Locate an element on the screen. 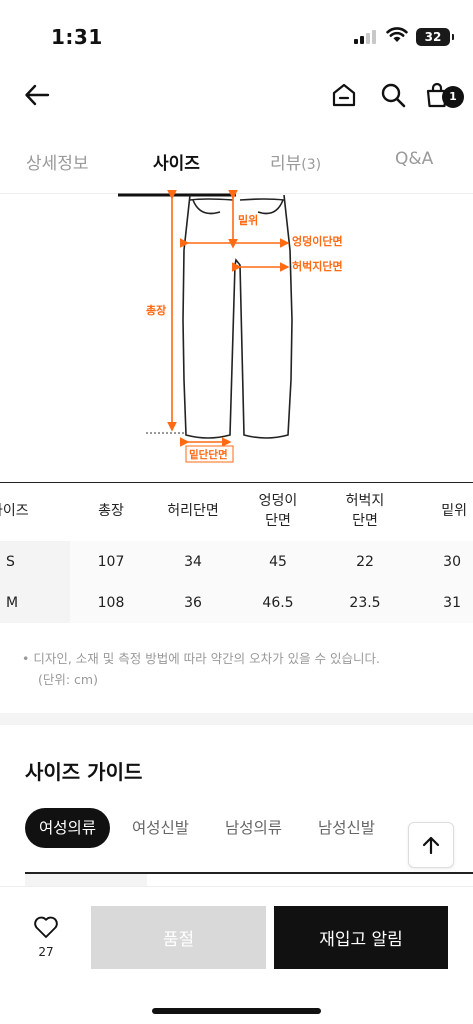 This screenshot has width=473, height=1024. size-guide-title: 사이즈 가이드 is located at coordinates (84, 772).